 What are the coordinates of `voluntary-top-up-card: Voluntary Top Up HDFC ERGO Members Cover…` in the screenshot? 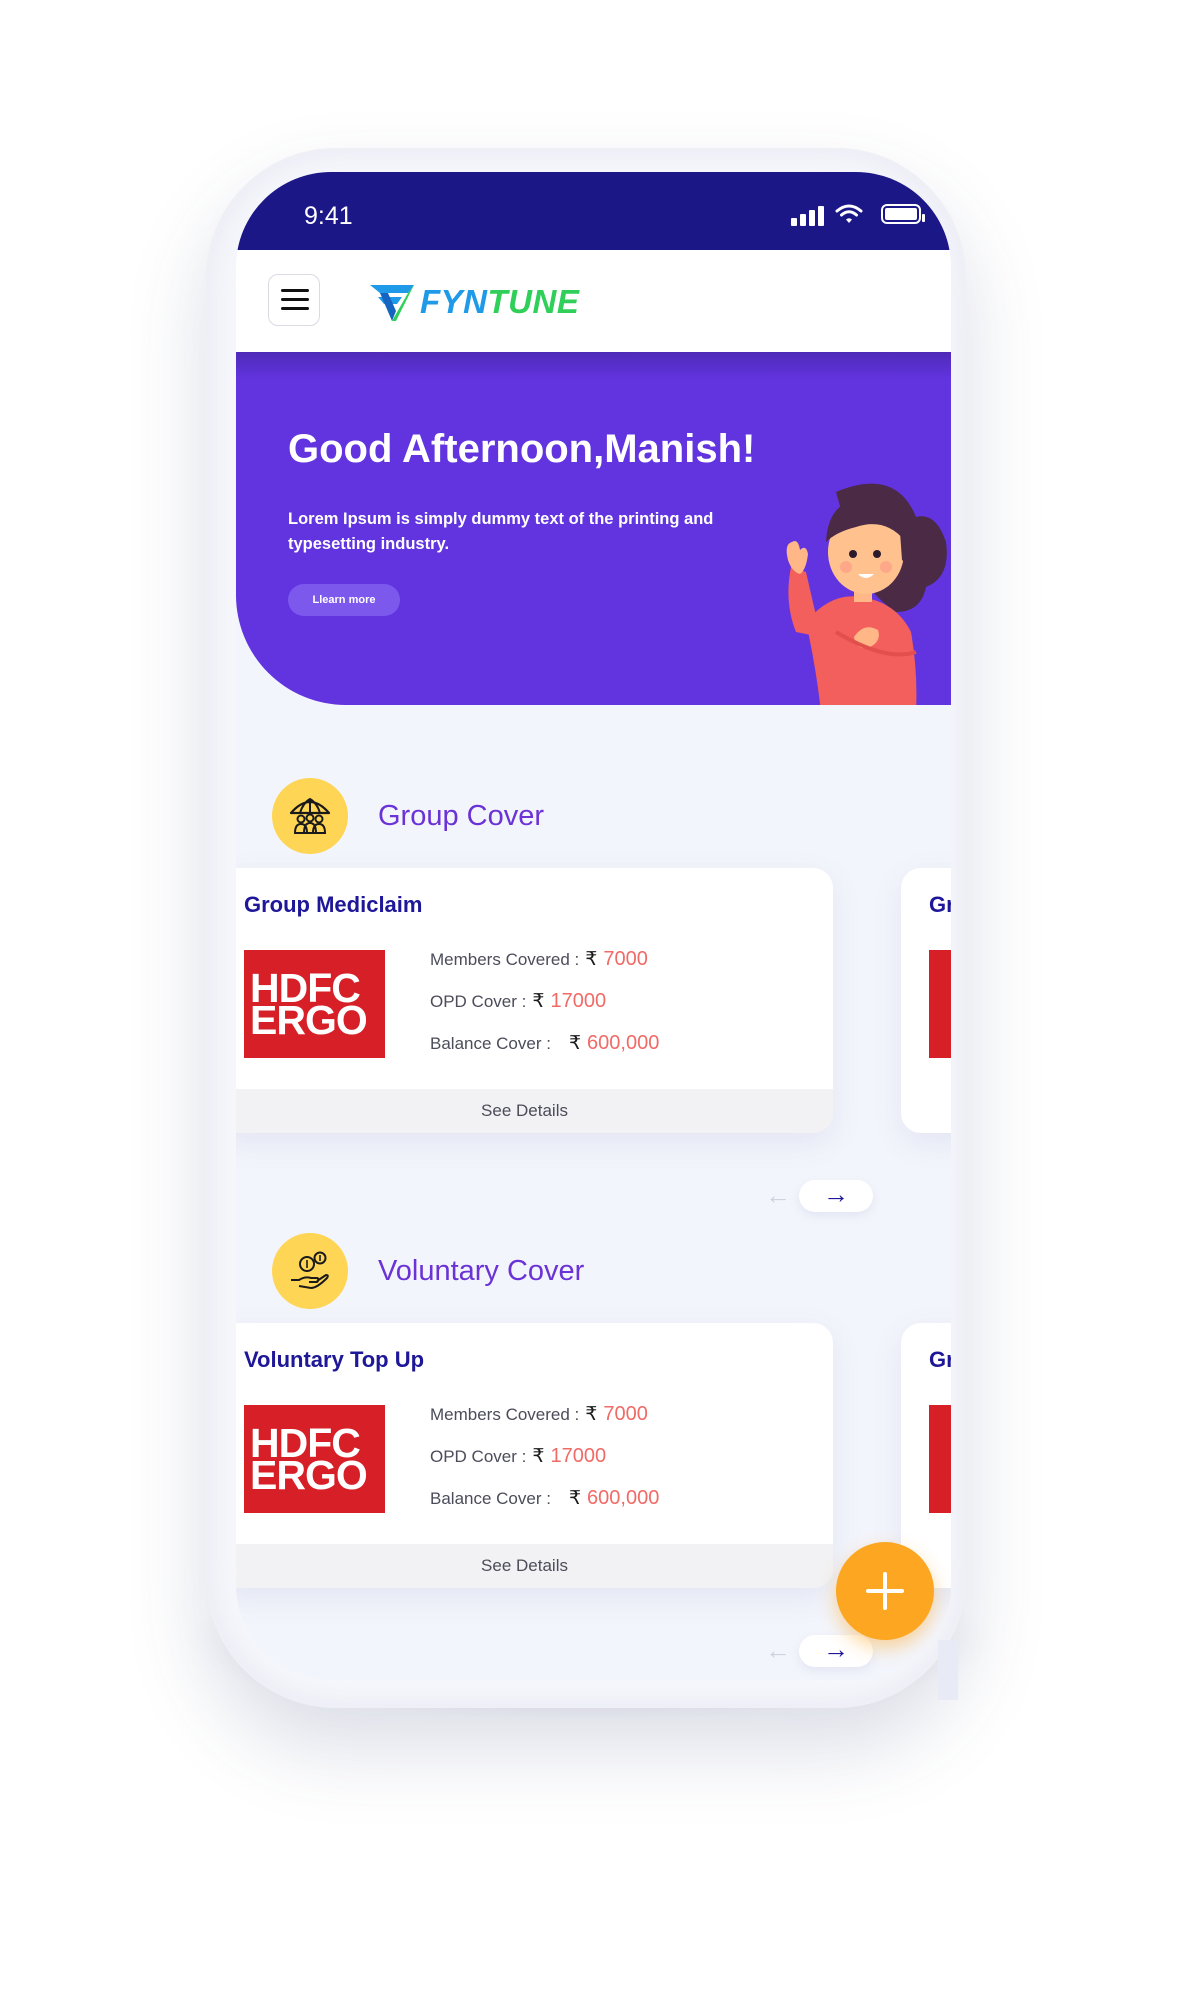 It's located at (534, 1455).